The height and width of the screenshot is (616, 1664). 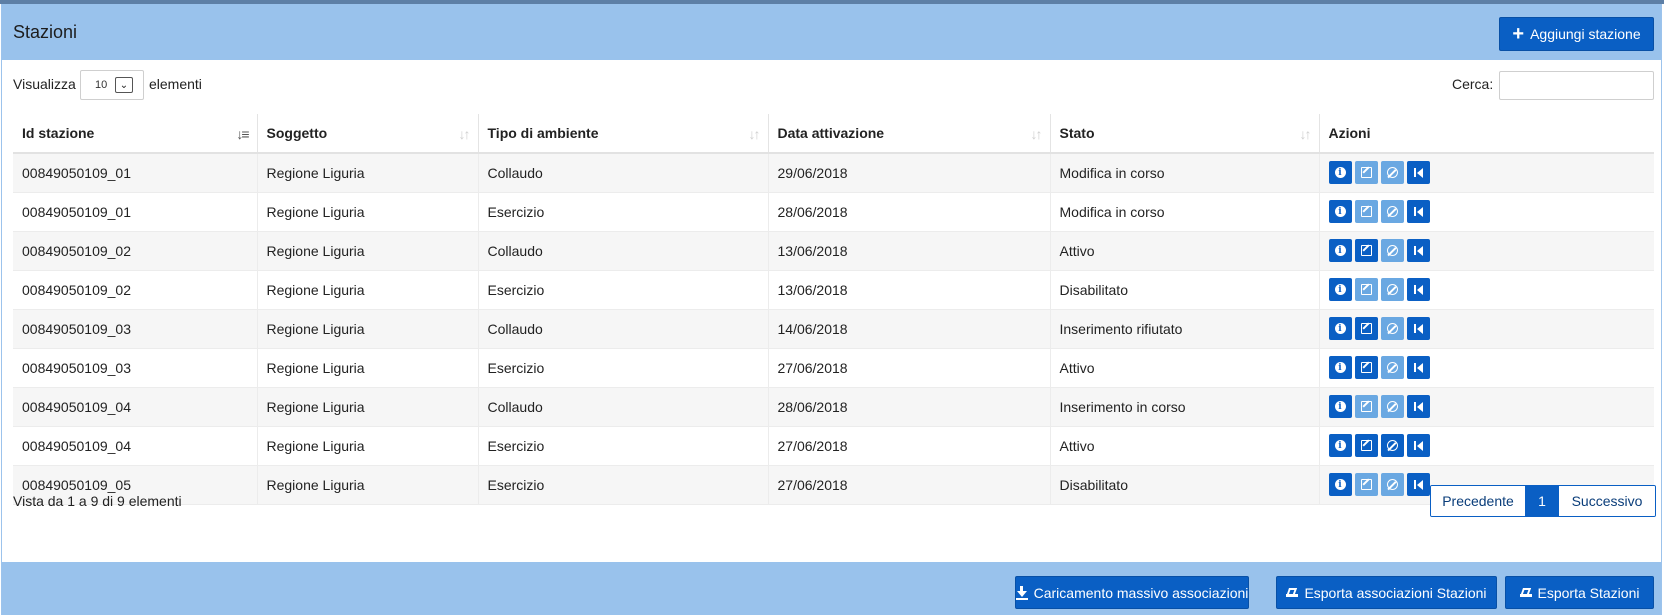 I want to click on export-stations-button: Esporta Stazioni, so click(x=1579, y=592).